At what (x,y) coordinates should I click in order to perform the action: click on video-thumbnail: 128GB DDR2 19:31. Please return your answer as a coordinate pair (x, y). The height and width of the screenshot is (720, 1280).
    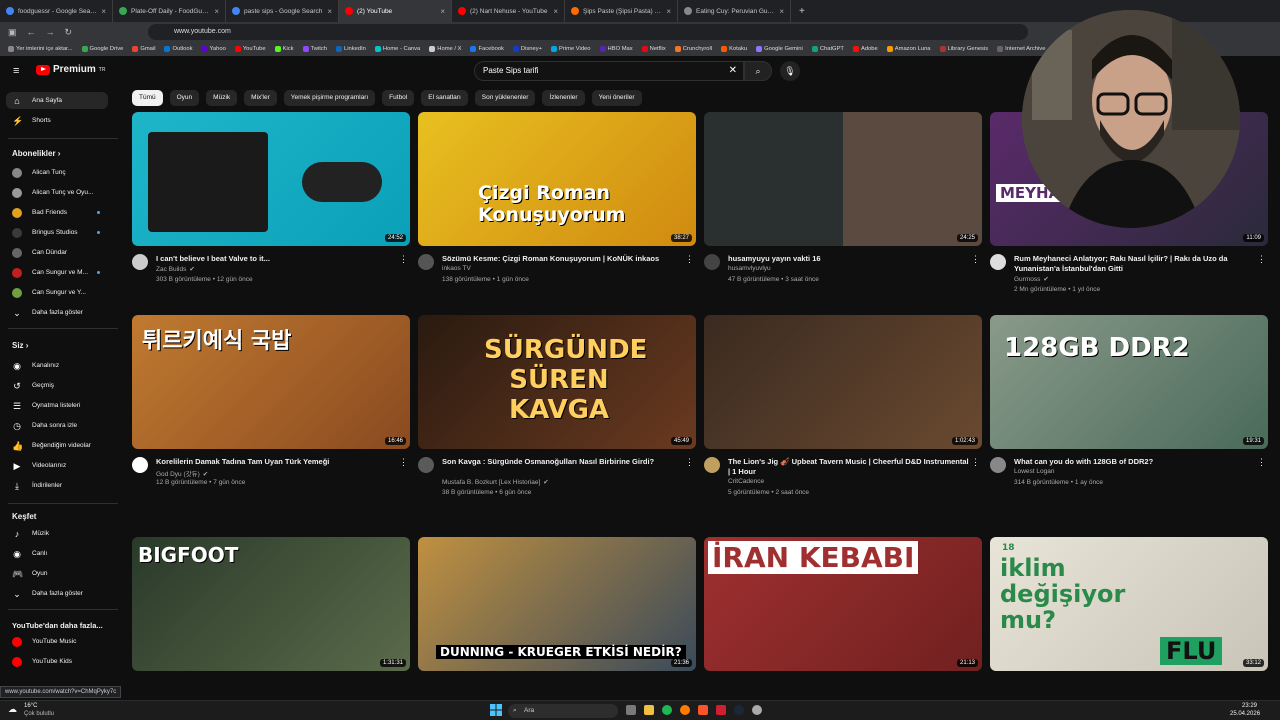
    Looking at the image, I should click on (1129, 382).